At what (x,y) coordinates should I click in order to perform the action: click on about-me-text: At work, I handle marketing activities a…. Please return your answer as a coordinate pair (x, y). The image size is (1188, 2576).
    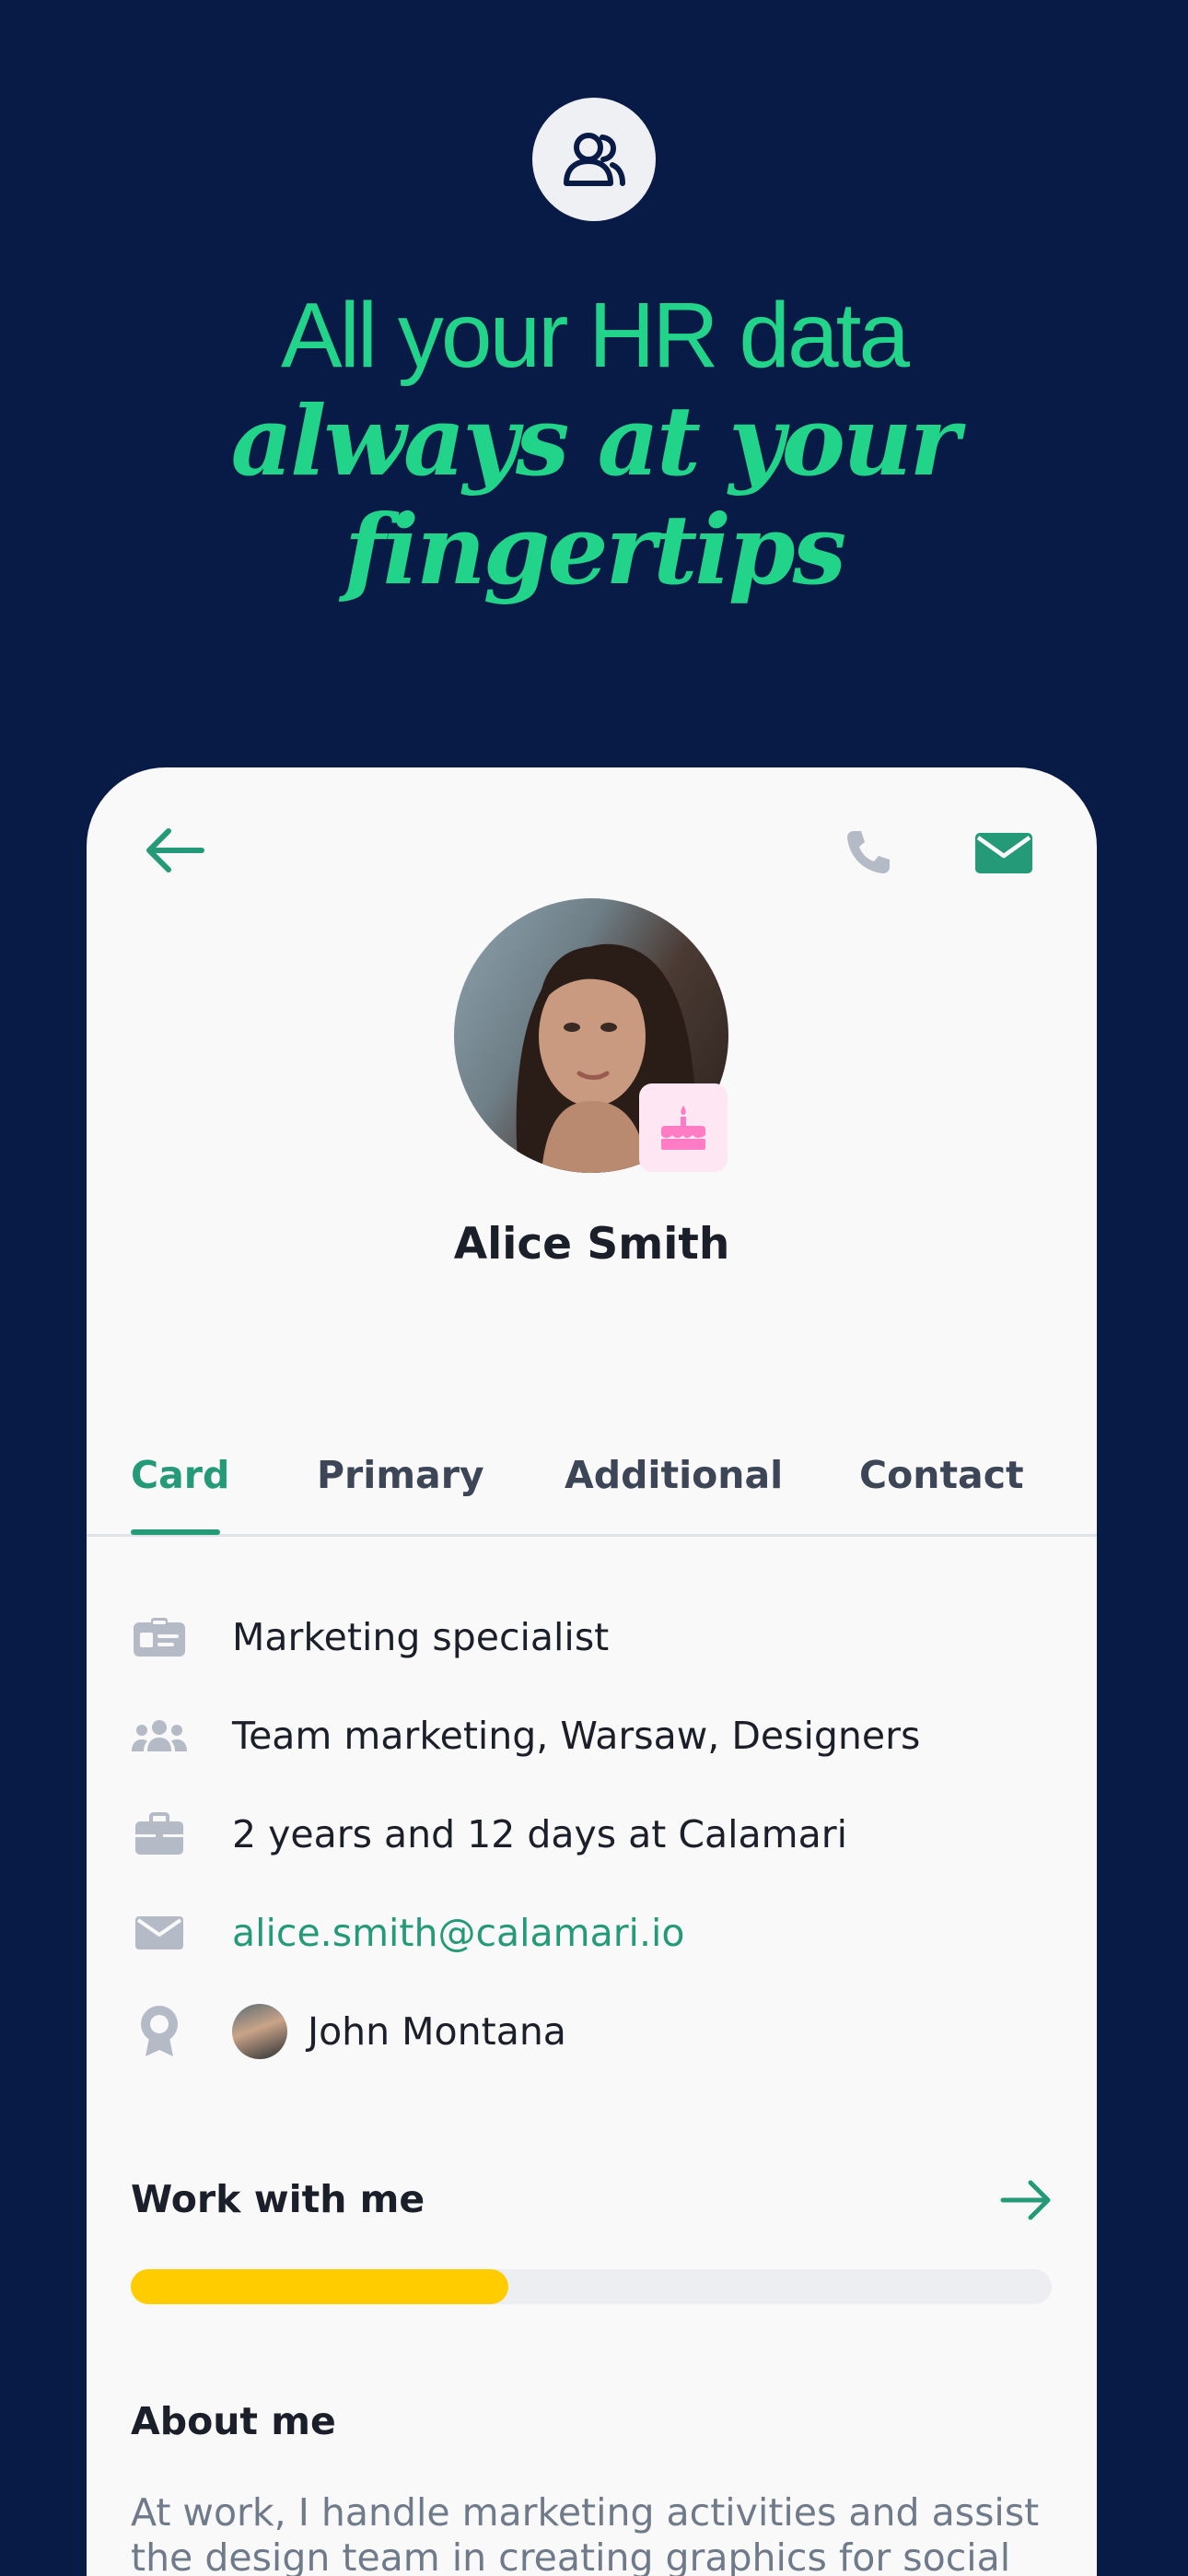
    Looking at the image, I should click on (585, 2533).